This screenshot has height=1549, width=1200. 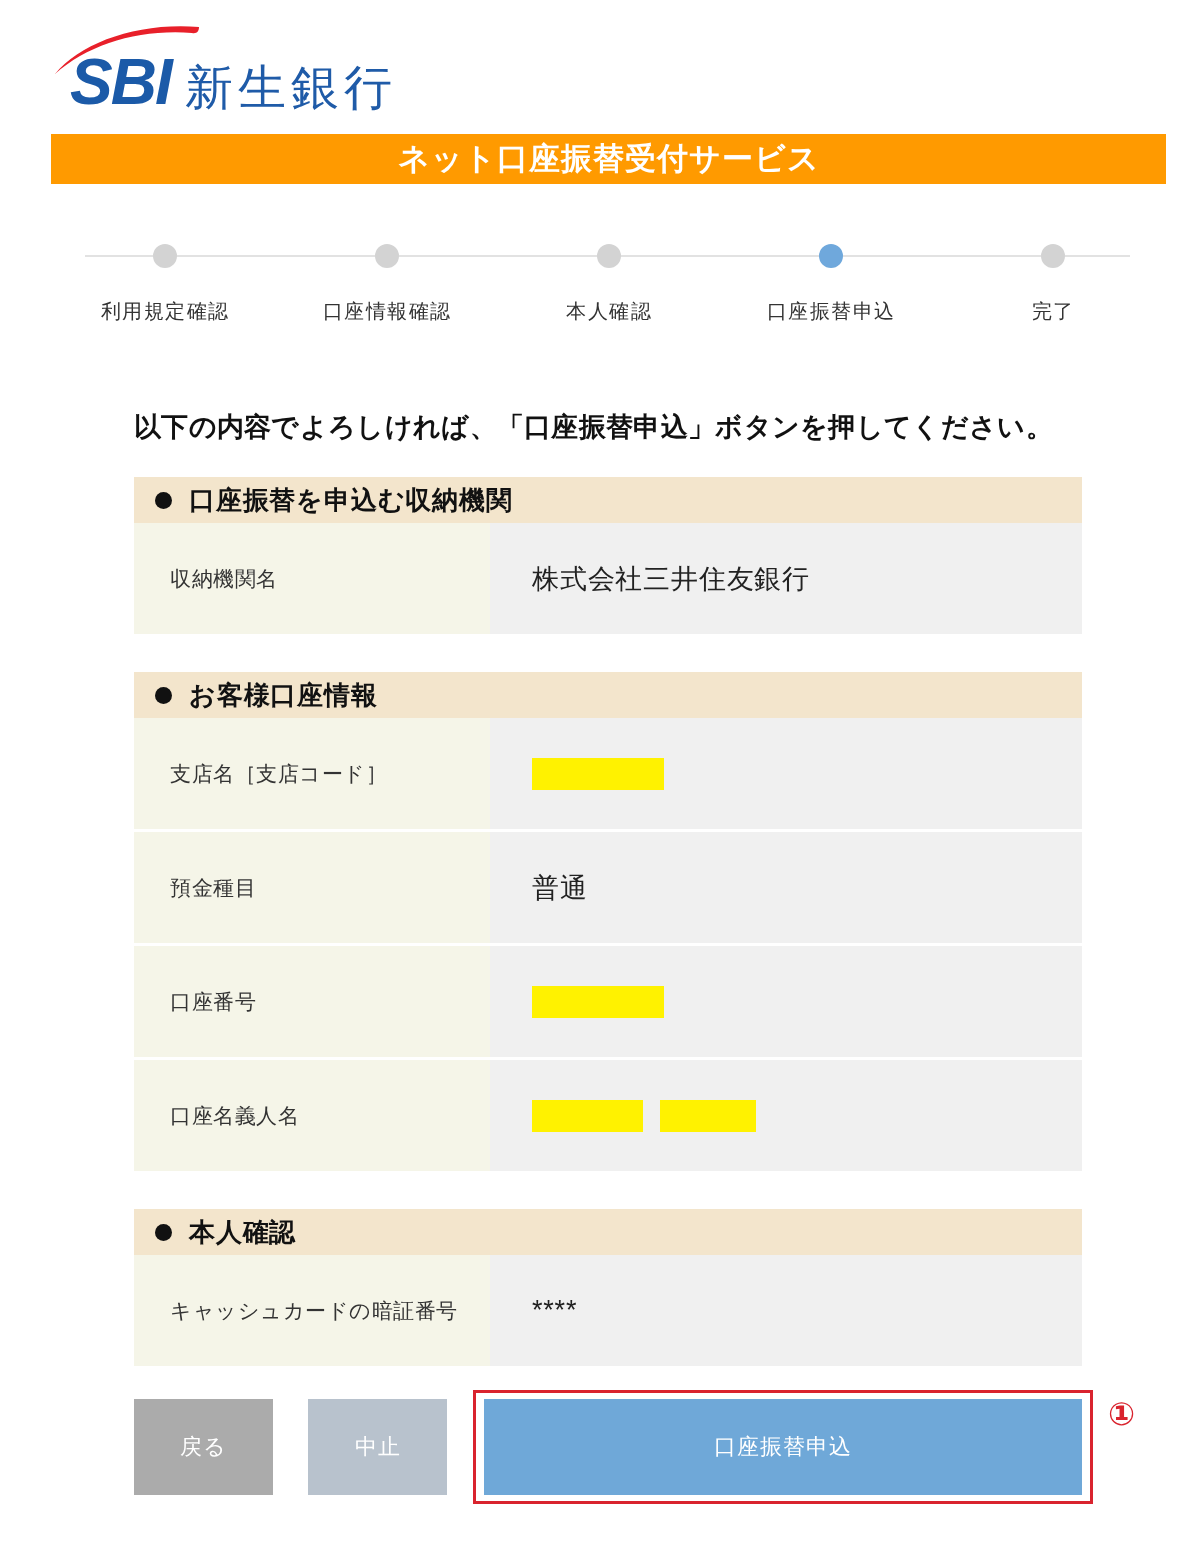 What do you see at coordinates (312, 1310) in the screenshot?
I see `field-label: キャッシュカードの暗証番号` at bounding box center [312, 1310].